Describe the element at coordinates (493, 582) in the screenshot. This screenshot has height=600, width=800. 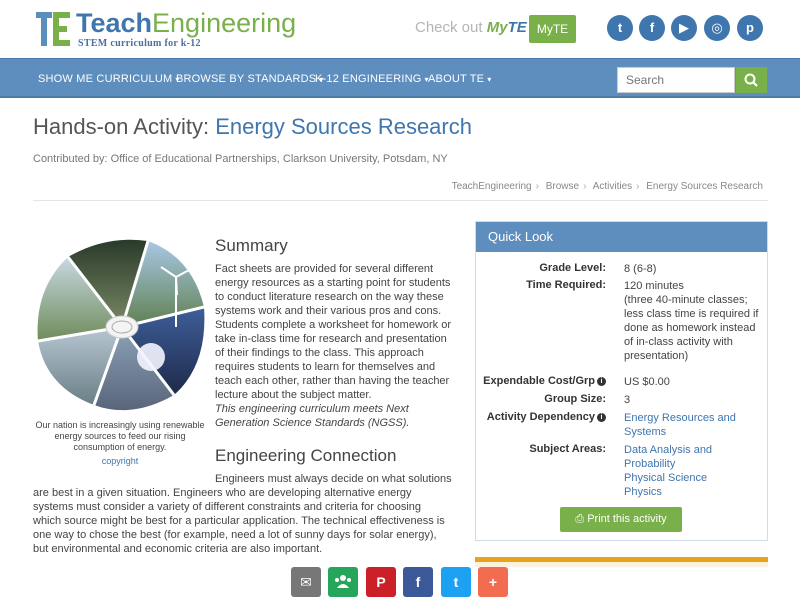
I see `more-share-icon: +` at that location.